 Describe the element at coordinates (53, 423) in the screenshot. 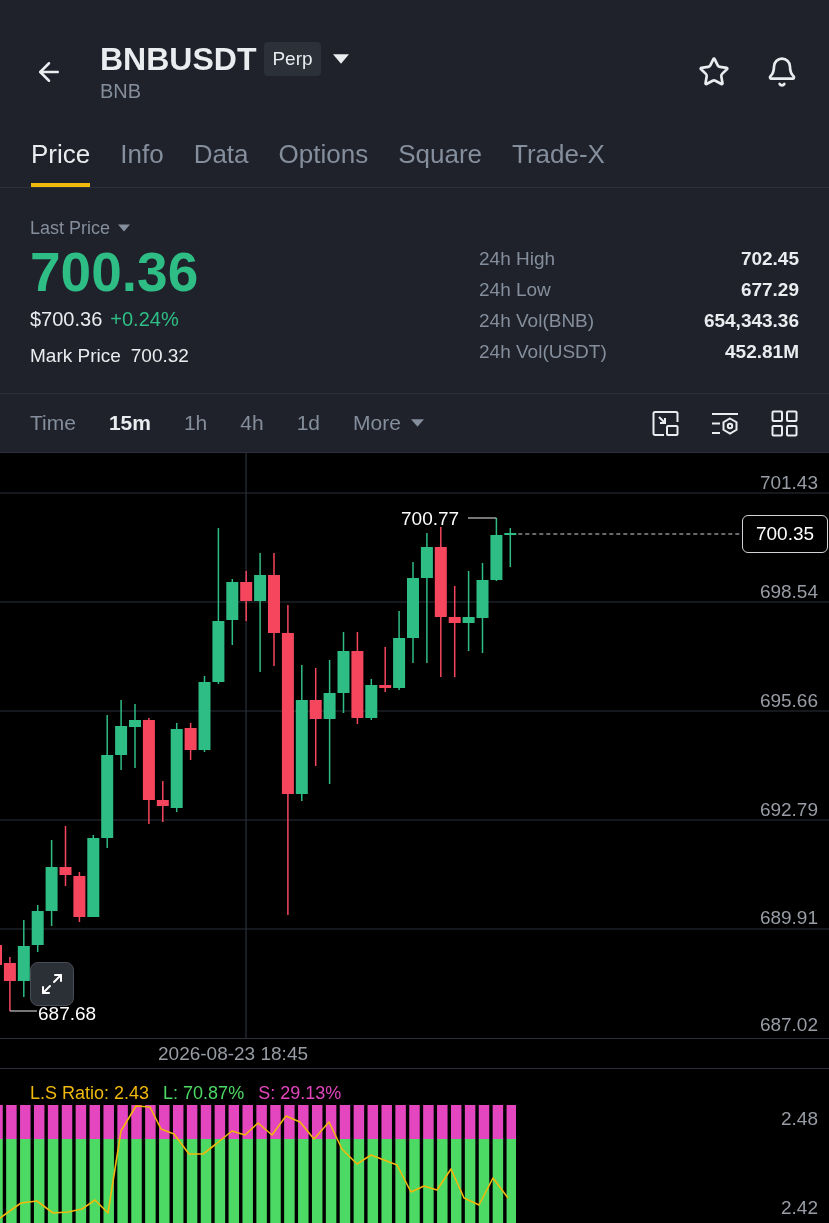

I see `interval-tab: Time` at that location.